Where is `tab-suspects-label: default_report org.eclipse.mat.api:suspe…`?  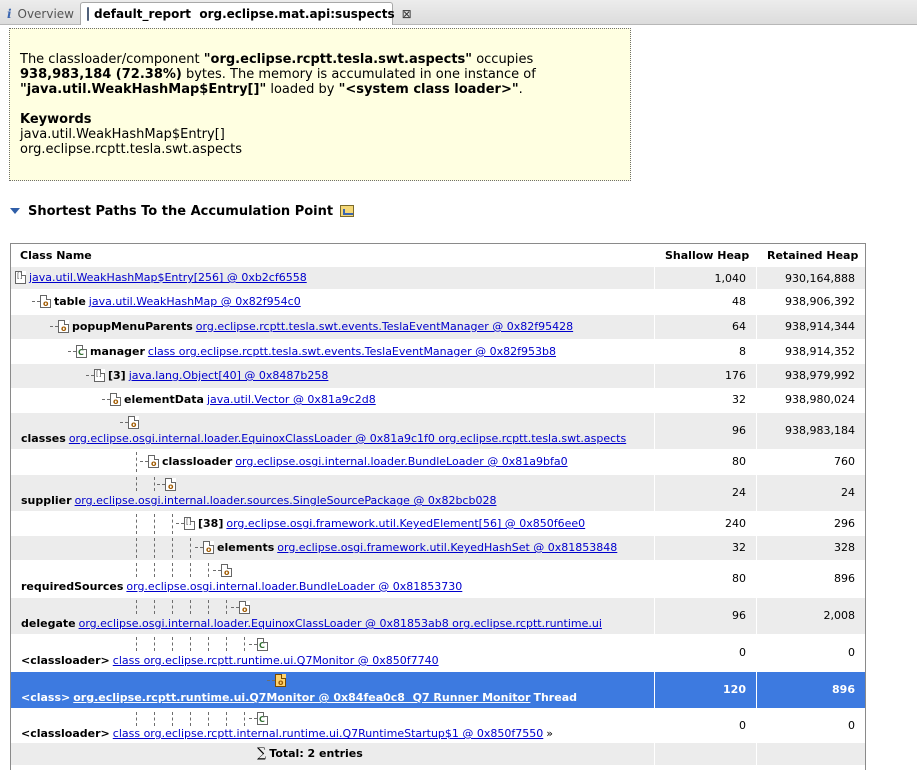 tab-suspects-label: default_report org.eclipse.mat.api:suspe… is located at coordinates (244, 14).